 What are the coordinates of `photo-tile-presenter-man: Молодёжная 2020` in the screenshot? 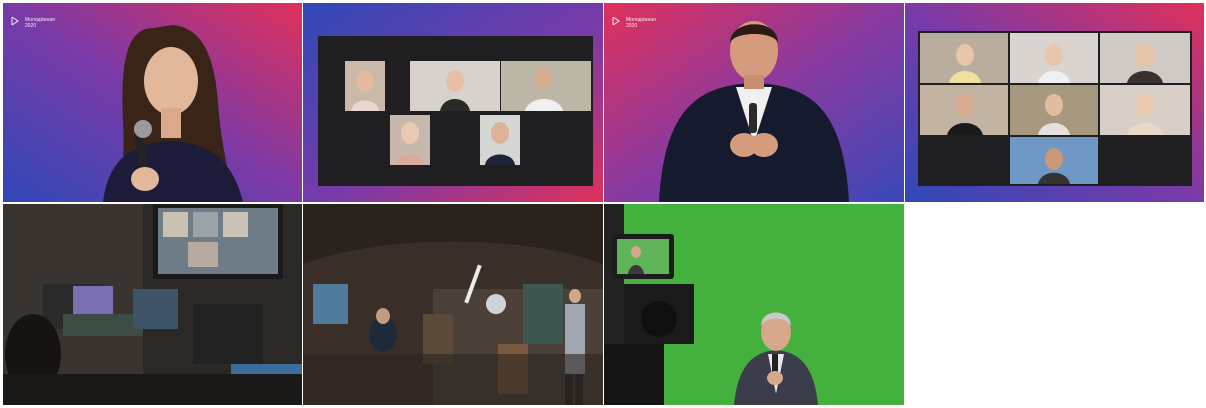 It's located at (754, 102).